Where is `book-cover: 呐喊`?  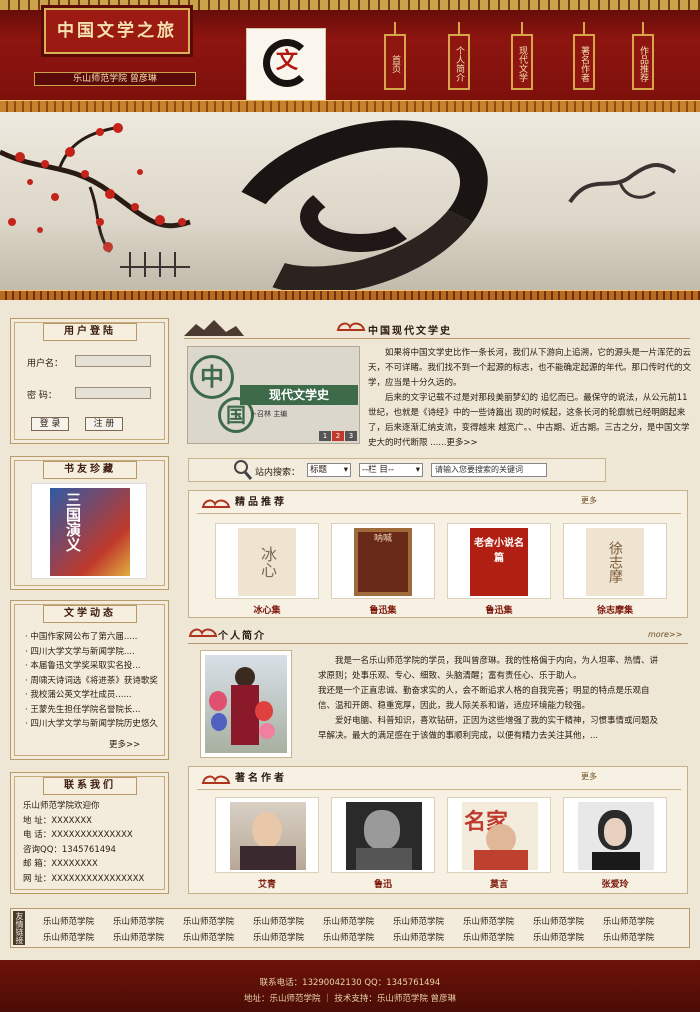 book-cover: 呐喊 is located at coordinates (383, 562).